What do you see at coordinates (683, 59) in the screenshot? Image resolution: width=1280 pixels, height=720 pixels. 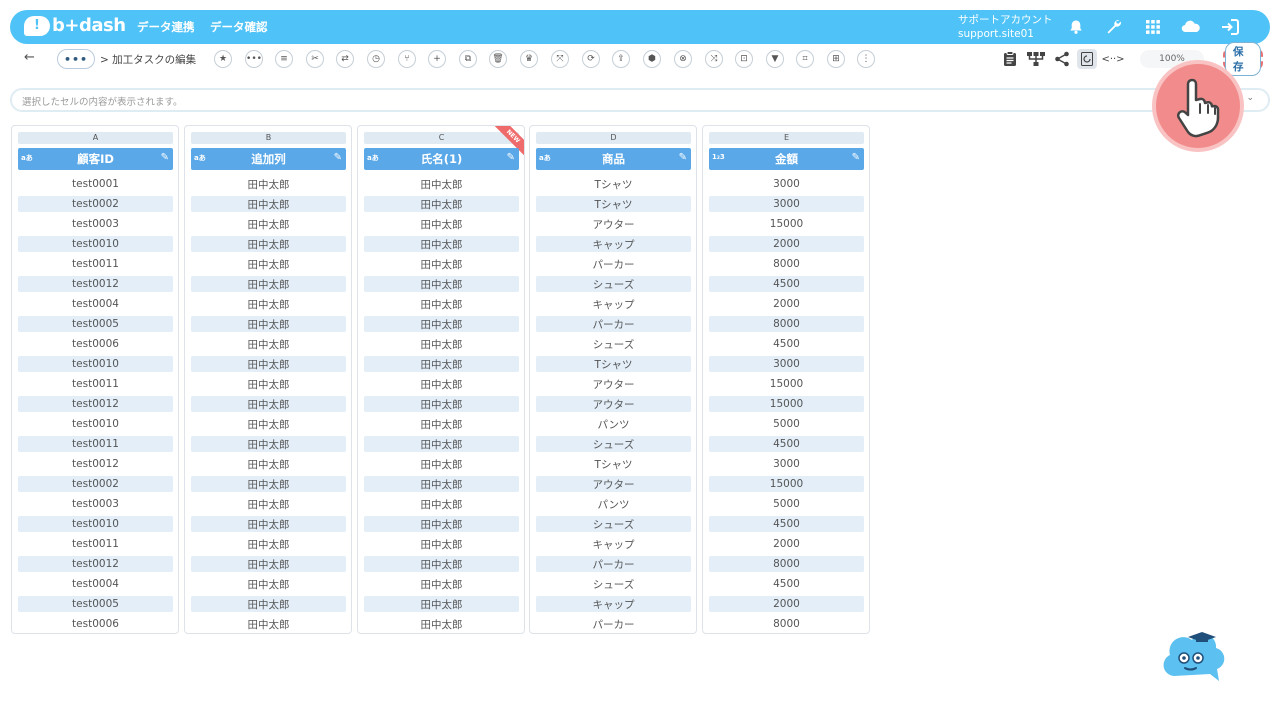 I see `close-circle-icon: ⊗` at bounding box center [683, 59].